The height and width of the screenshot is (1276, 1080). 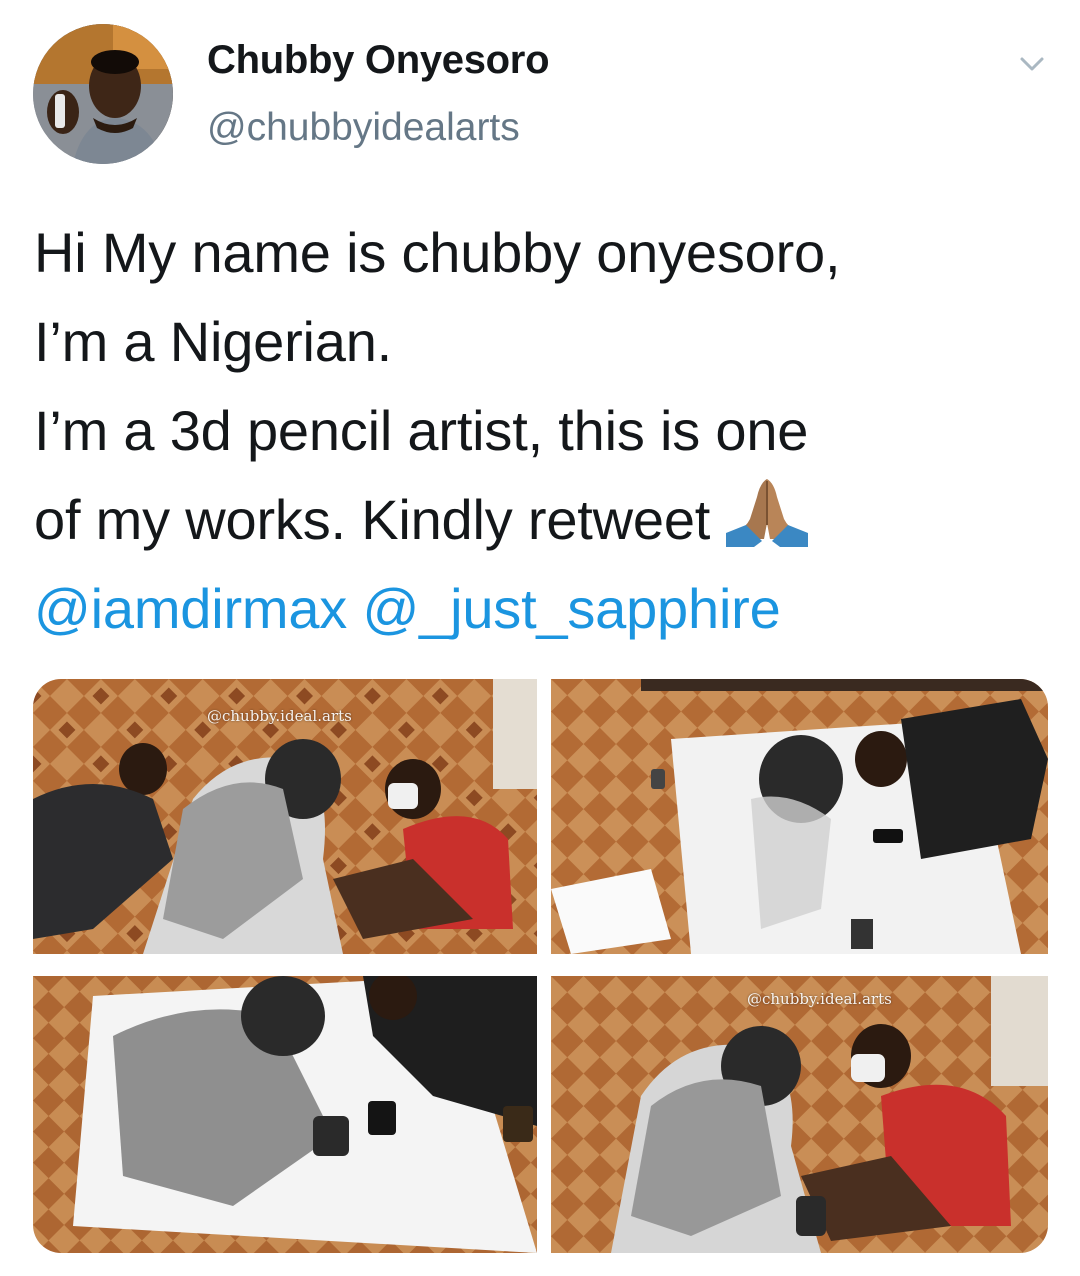 What do you see at coordinates (190, 608) in the screenshot?
I see `mention-link: @iamdirmax` at bounding box center [190, 608].